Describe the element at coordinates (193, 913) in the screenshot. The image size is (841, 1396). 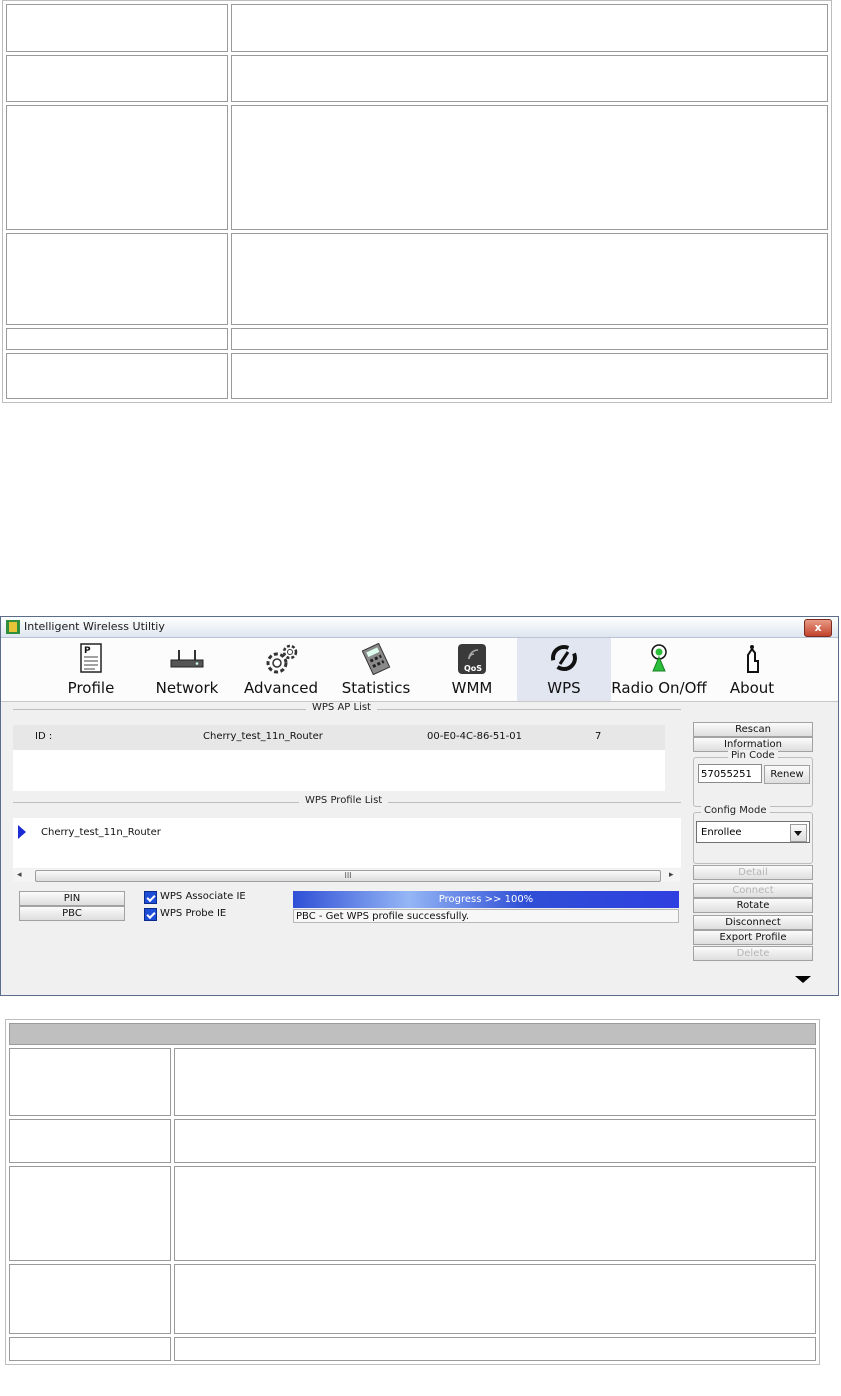
I see `checkbox-label: WPS Probe IE` at that location.